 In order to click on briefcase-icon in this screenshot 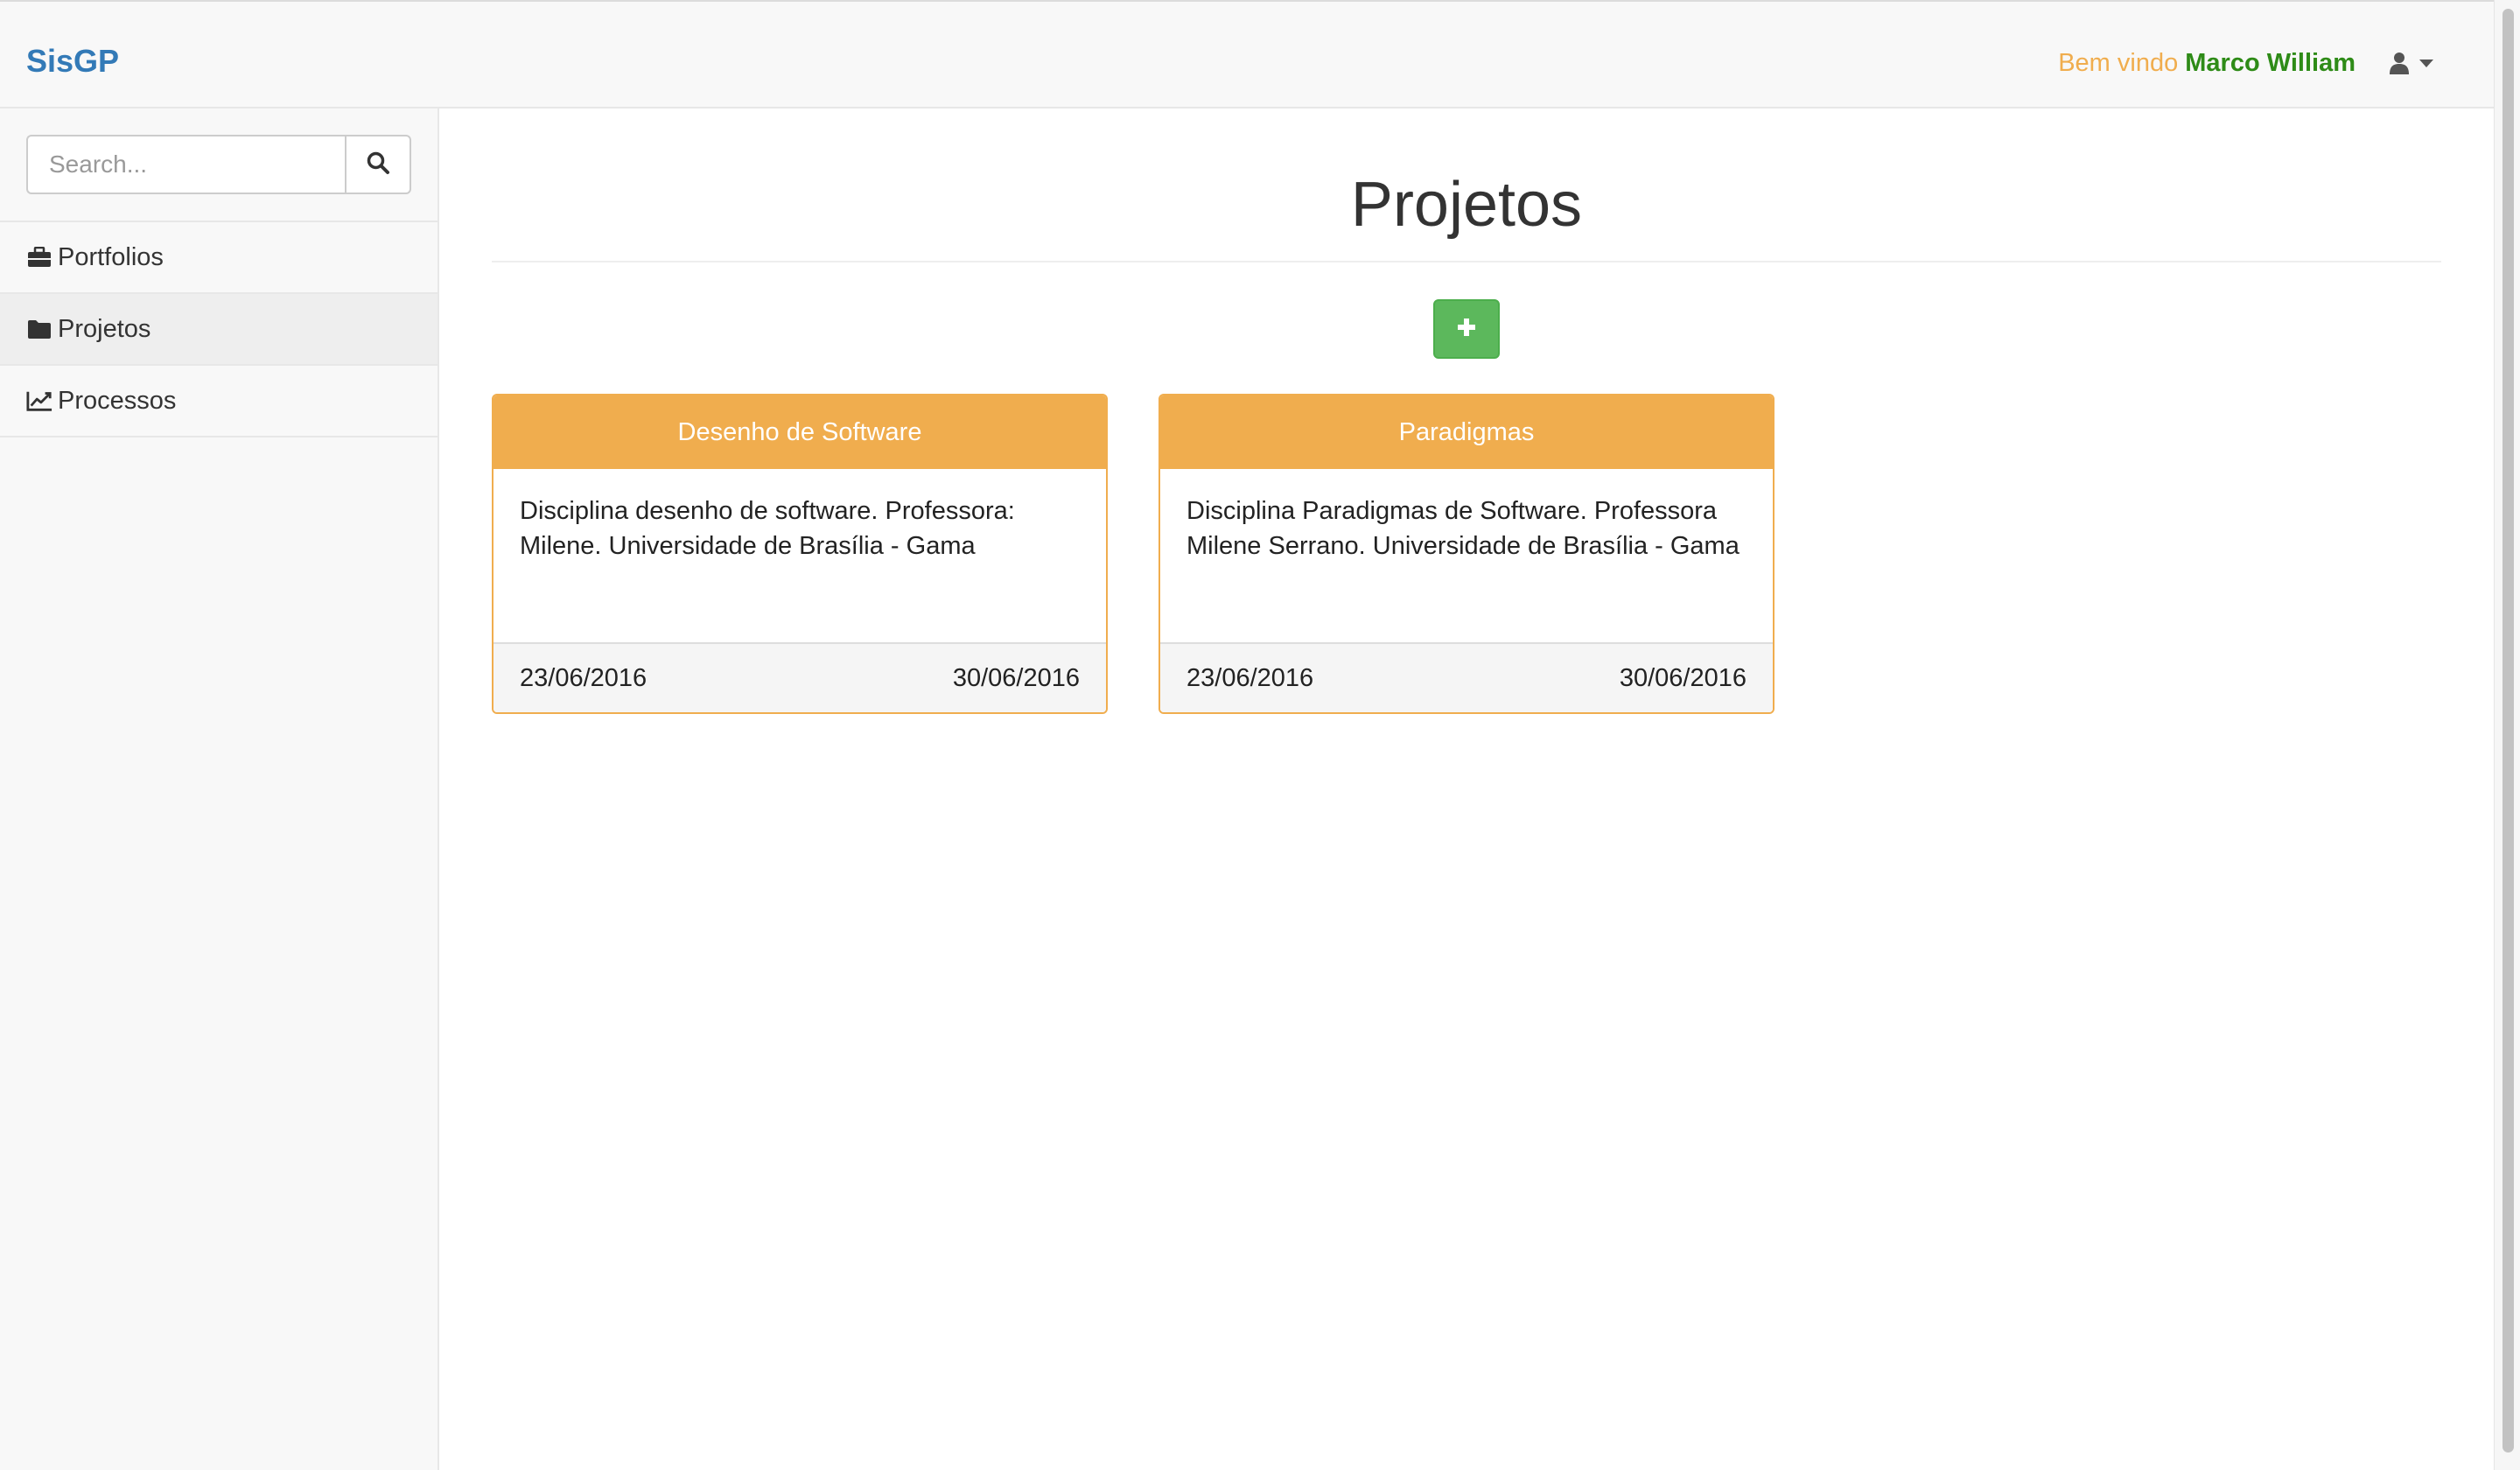, I will do `click(39, 257)`.